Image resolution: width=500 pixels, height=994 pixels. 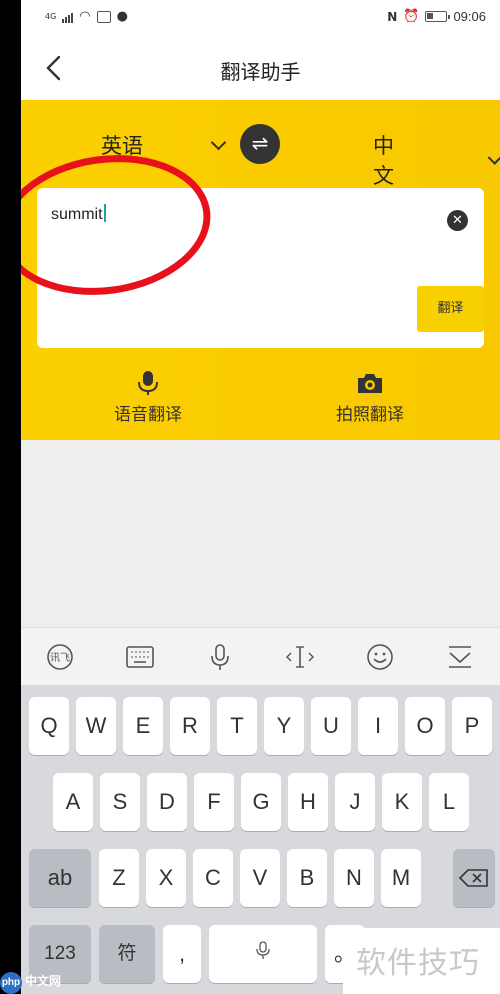 I want to click on key-c: C, so click(x=213, y=878).